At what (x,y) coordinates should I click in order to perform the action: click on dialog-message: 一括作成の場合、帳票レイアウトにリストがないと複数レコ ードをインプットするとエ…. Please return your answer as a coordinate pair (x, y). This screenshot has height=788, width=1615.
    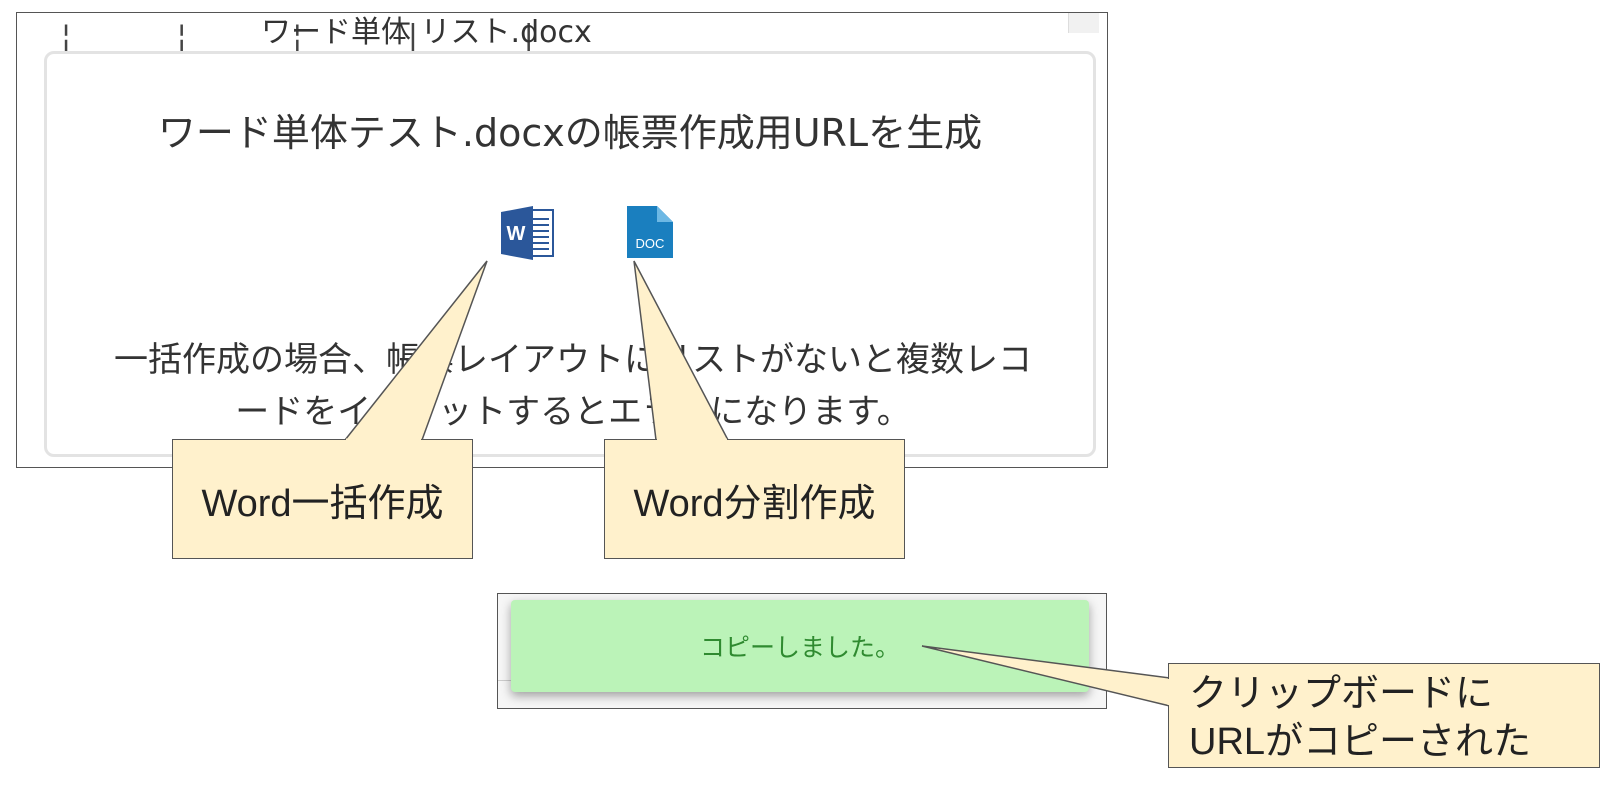
    Looking at the image, I should click on (573, 386).